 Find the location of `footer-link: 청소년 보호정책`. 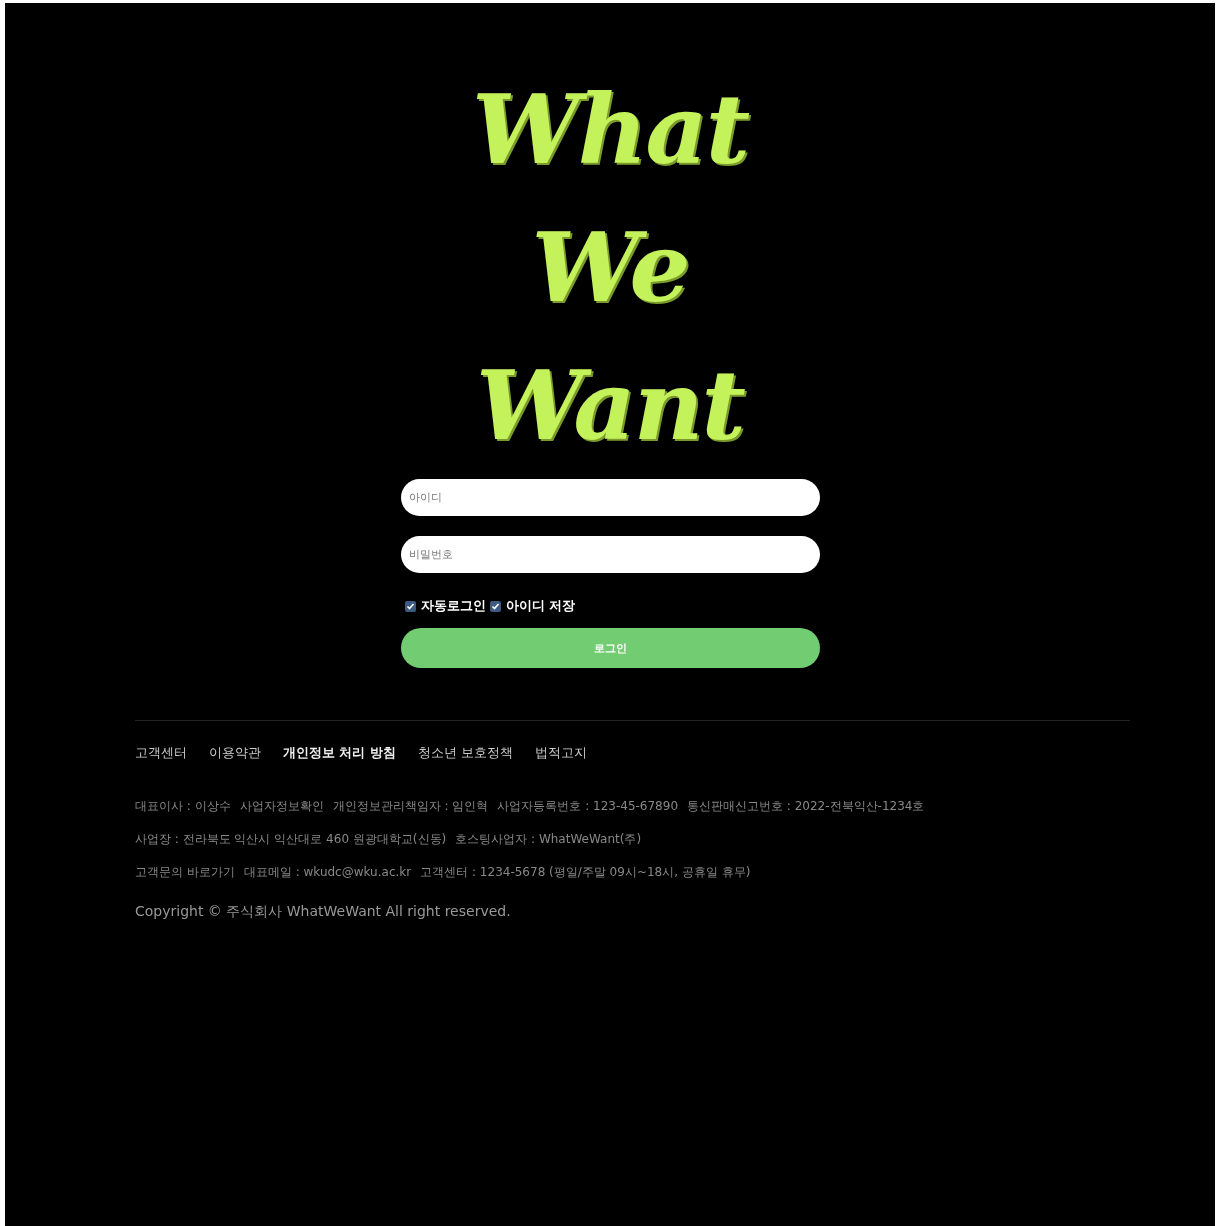

footer-link: 청소년 보호정책 is located at coordinates (465, 753).